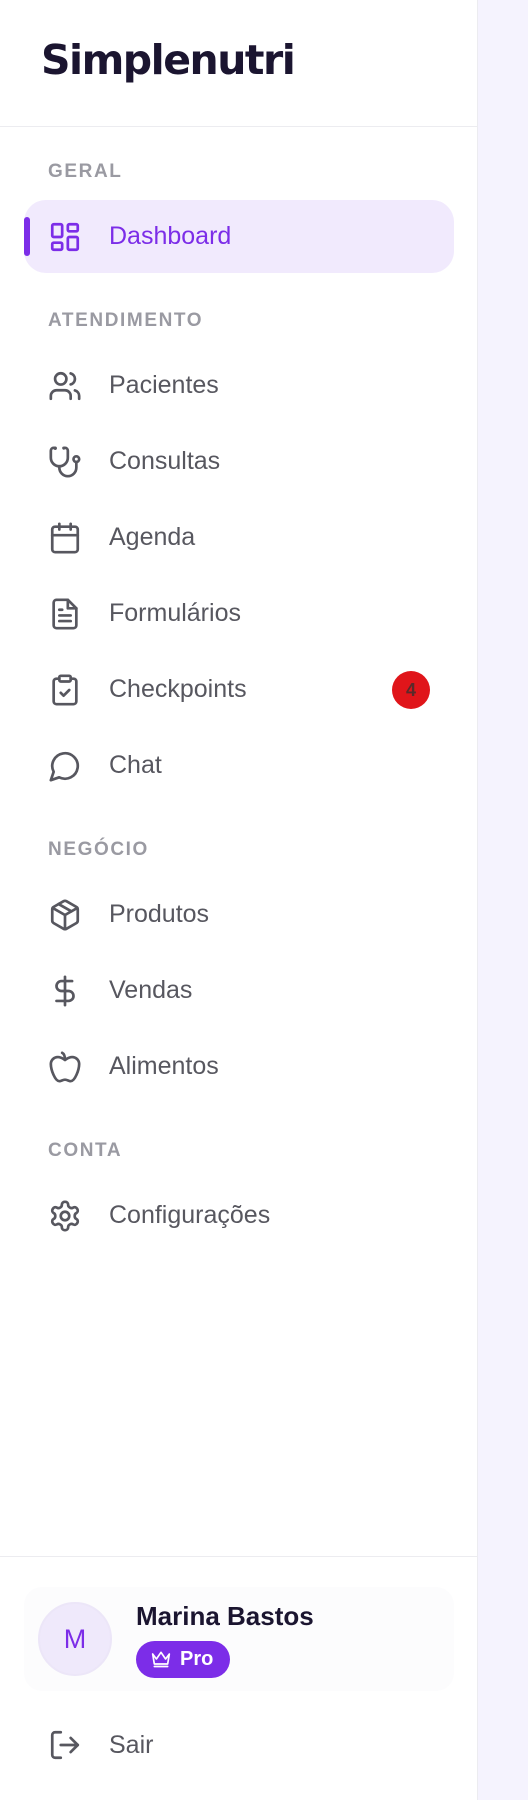  I want to click on sidebar-item-formularios: Formulários, so click(239, 613).